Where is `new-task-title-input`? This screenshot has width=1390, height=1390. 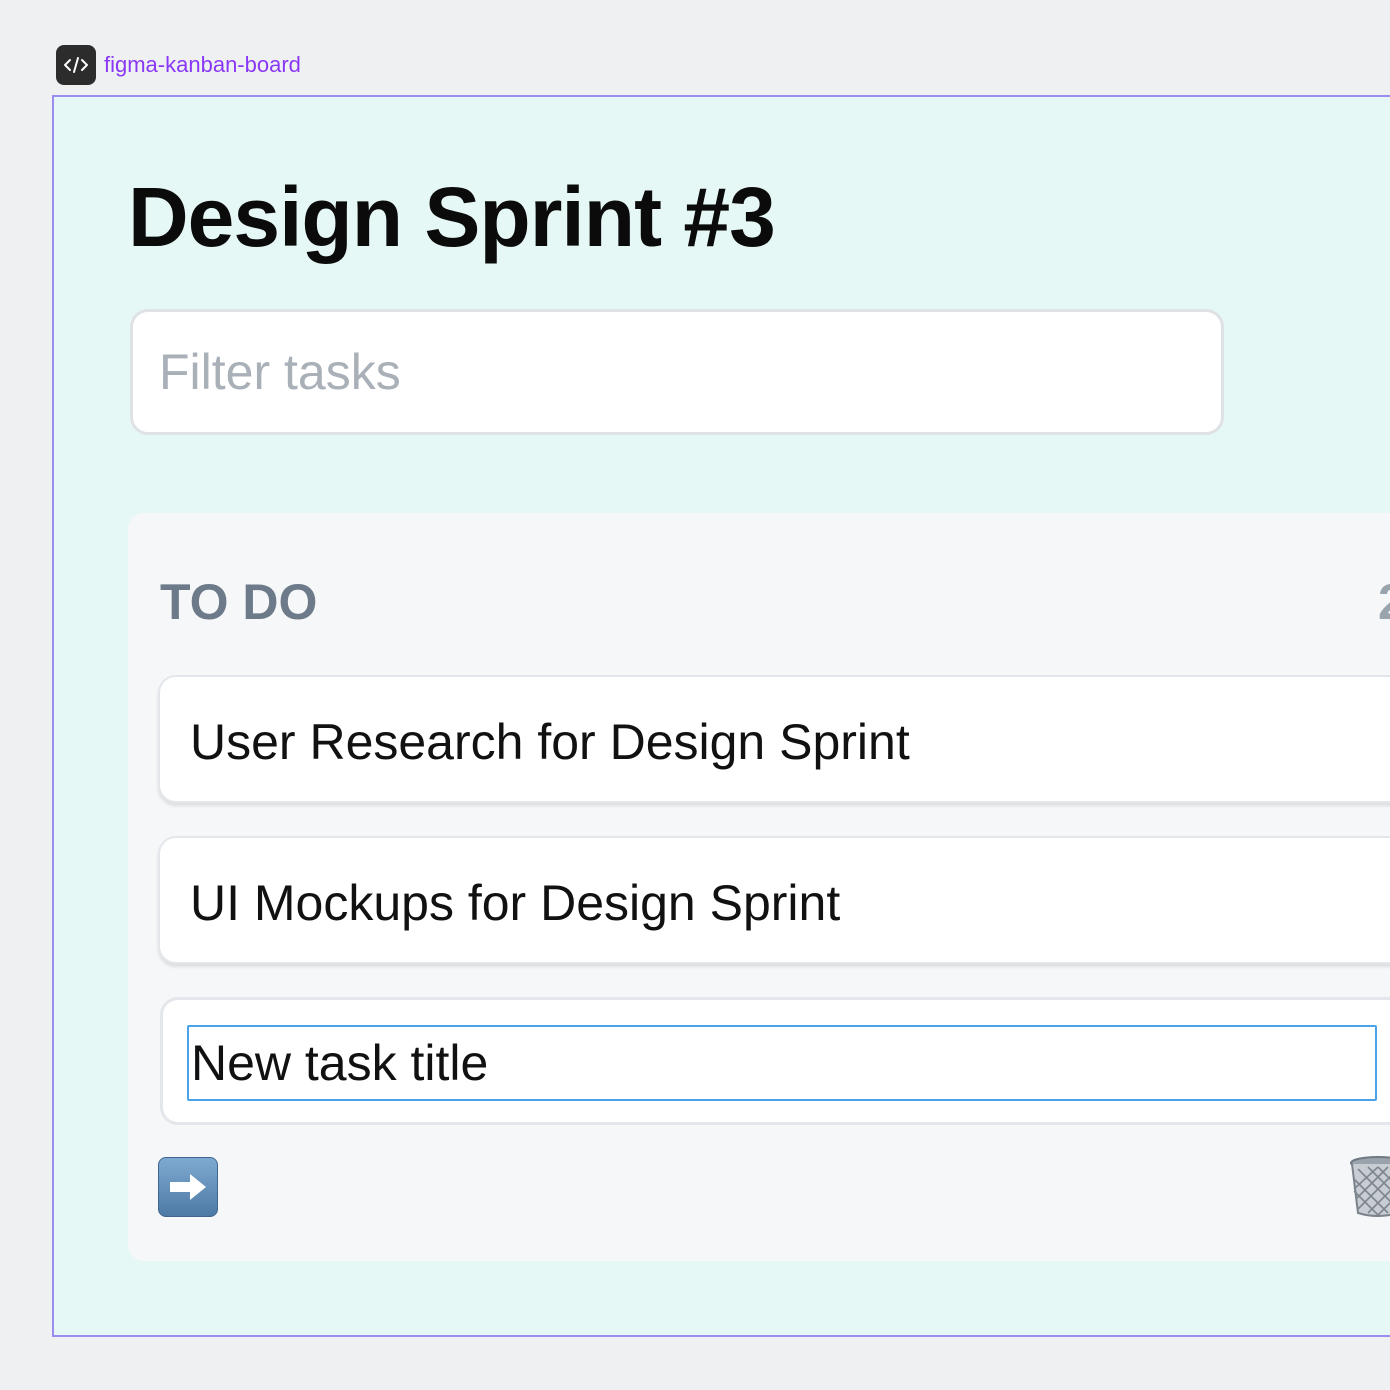 new-task-title-input is located at coordinates (782, 1063).